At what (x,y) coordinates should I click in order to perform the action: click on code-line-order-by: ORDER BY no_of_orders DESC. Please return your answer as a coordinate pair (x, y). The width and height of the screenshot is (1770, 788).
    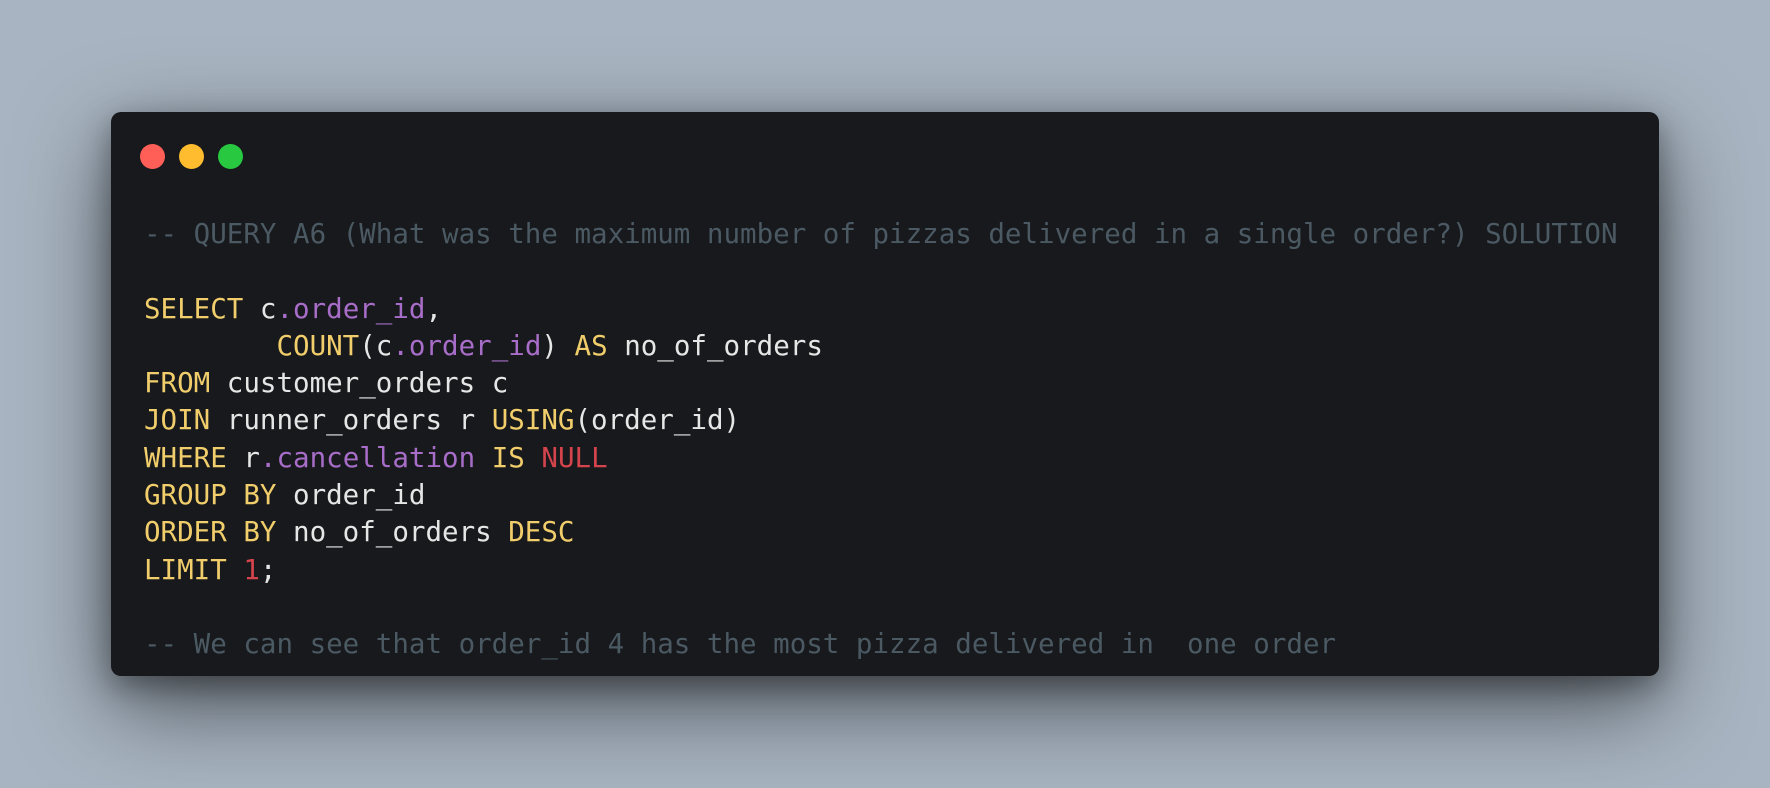
    Looking at the image, I should click on (881, 532).